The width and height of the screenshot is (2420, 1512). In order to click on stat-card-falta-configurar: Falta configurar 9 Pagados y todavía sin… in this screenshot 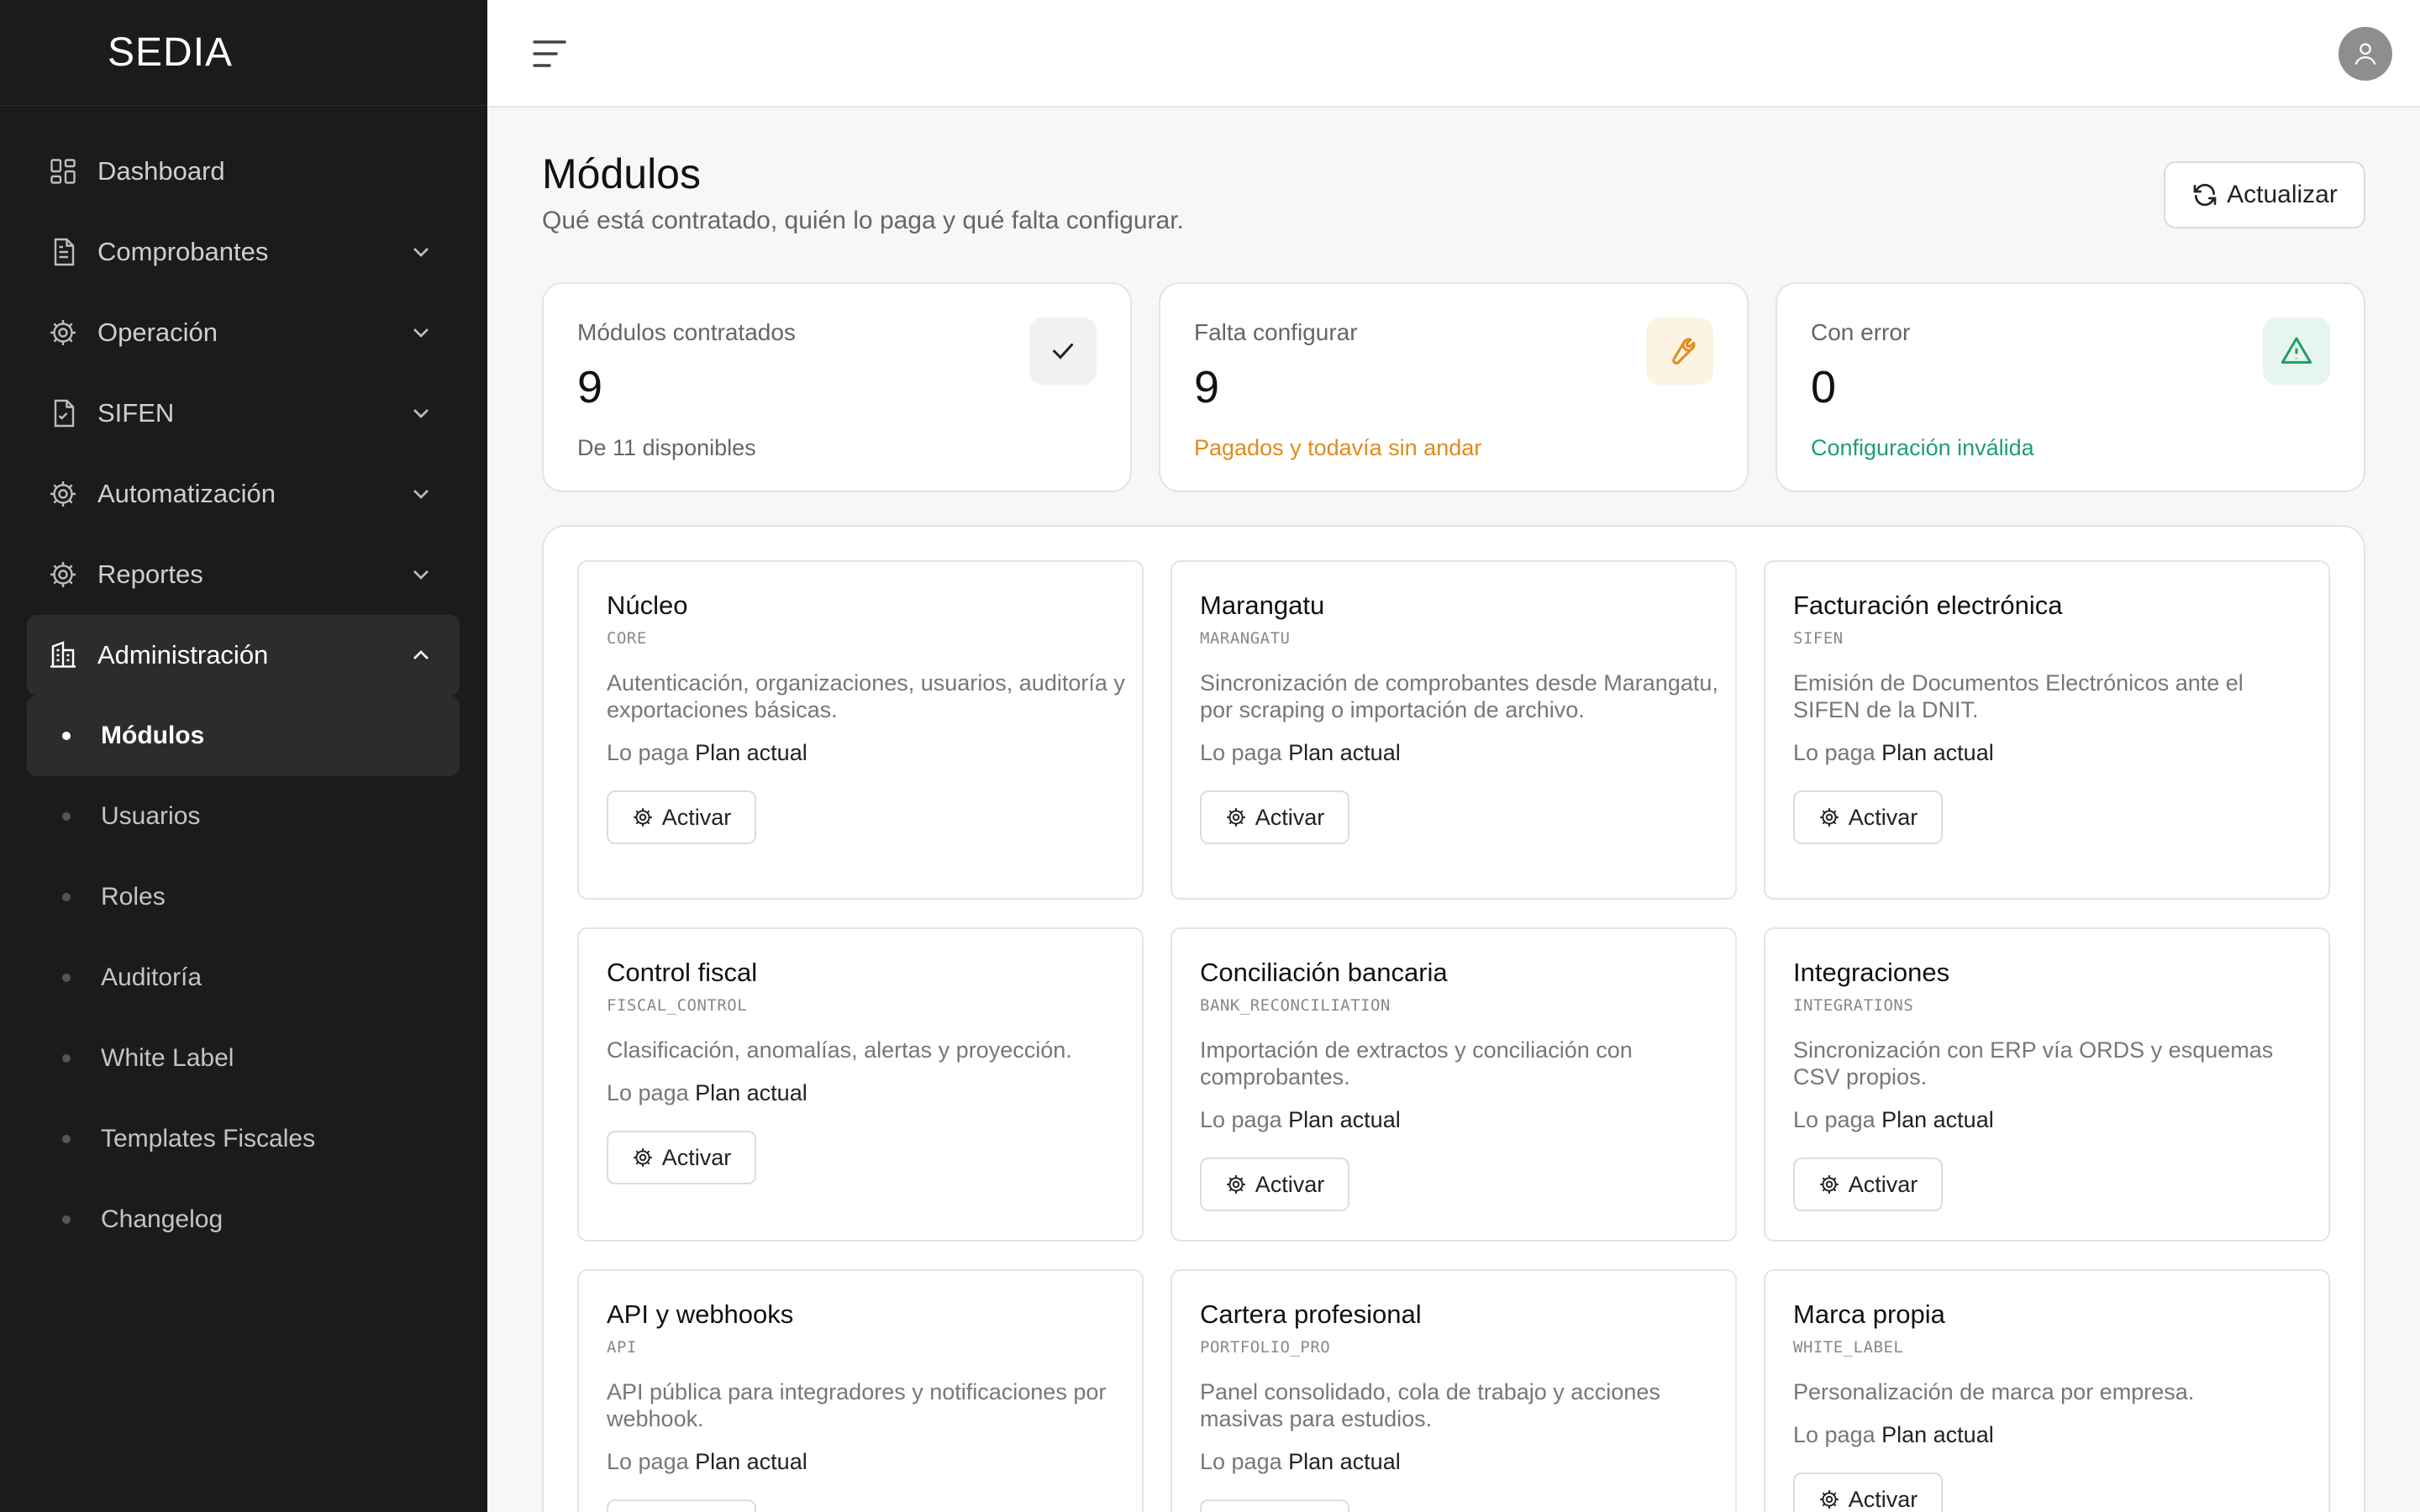, I will do `click(1454, 387)`.